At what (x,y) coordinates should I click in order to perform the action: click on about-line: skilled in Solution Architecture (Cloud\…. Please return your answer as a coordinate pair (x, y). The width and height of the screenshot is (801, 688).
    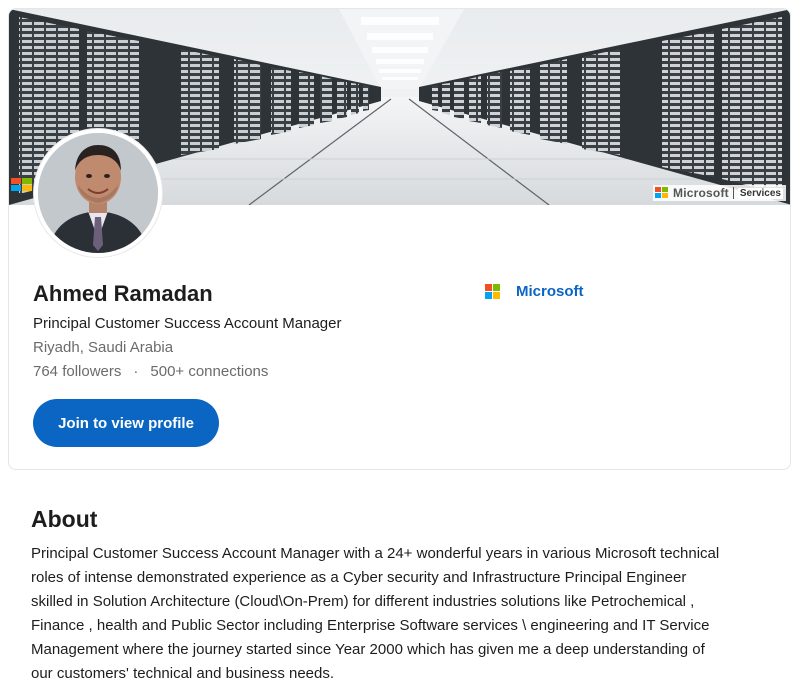
    Looking at the image, I should click on (363, 601).